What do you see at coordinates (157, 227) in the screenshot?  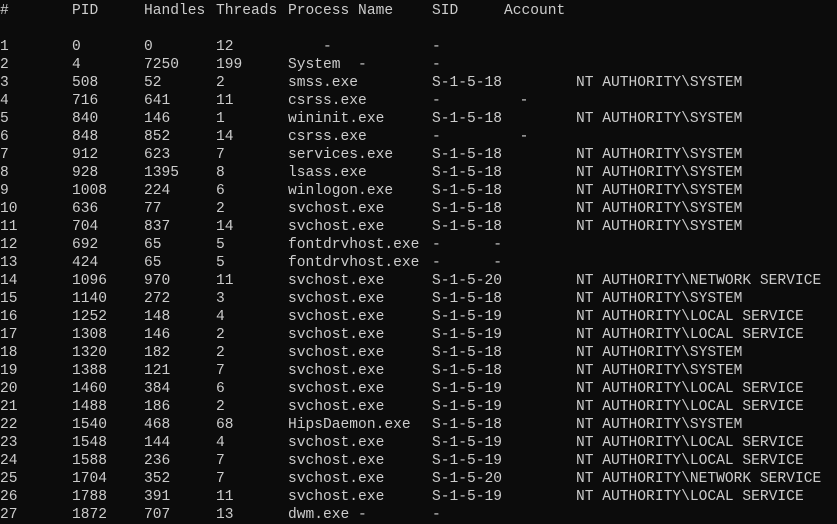 I see `row-handles: 837` at bounding box center [157, 227].